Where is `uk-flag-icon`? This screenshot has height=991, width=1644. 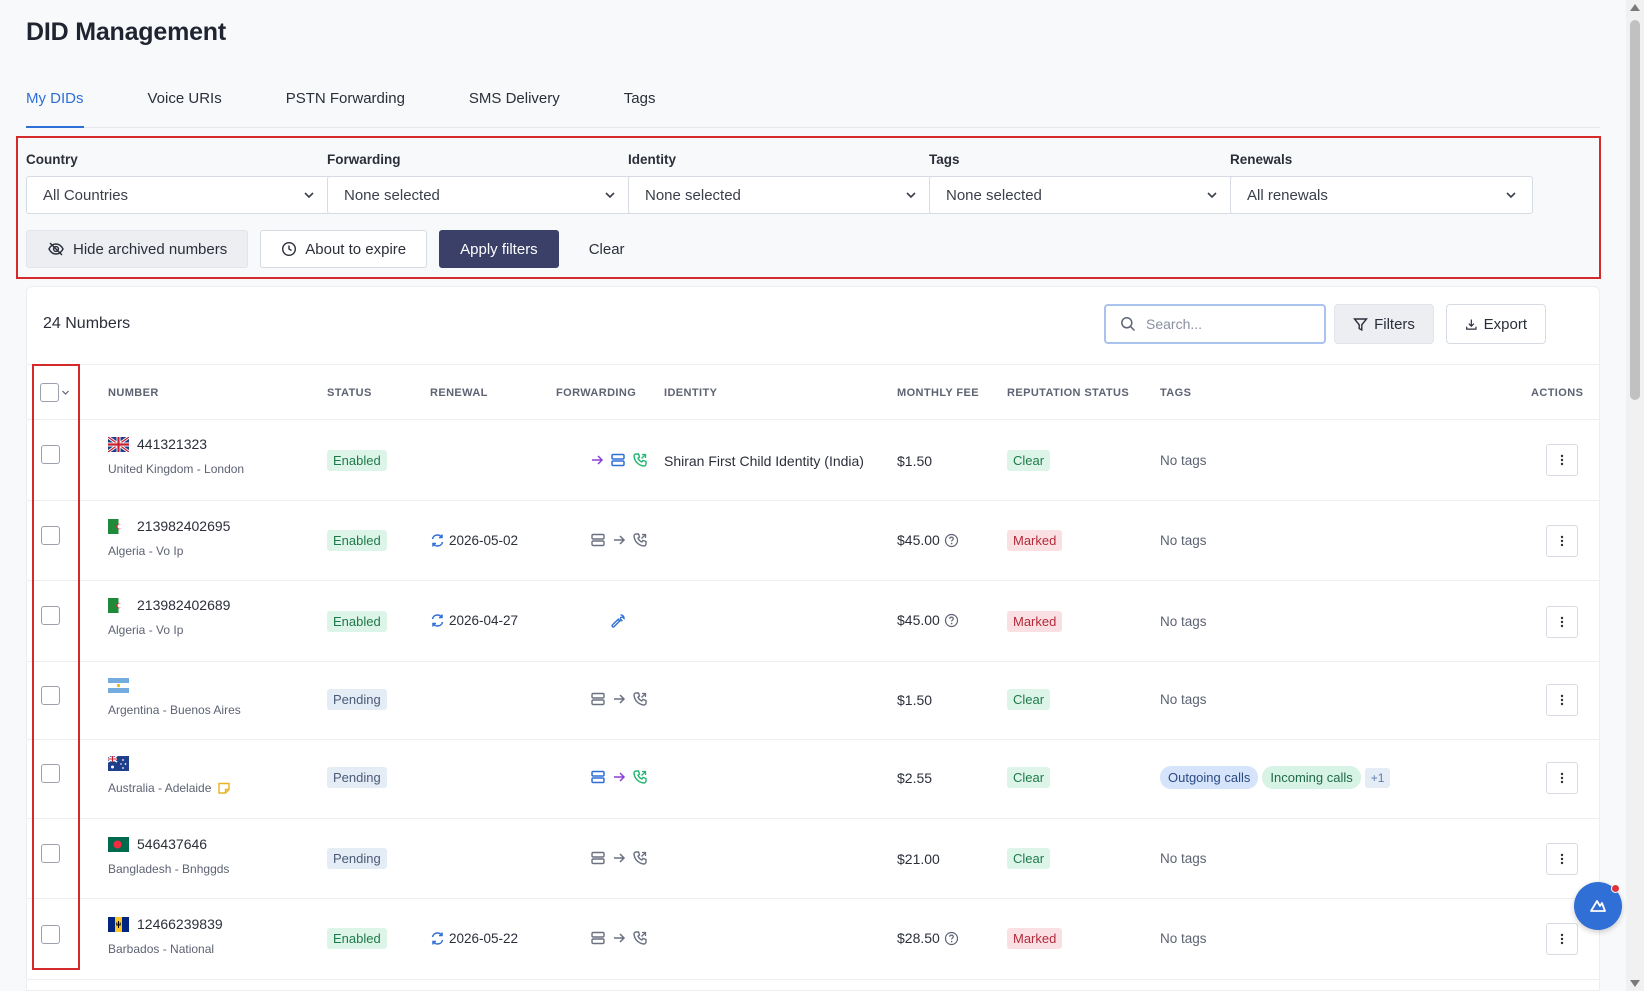 uk-flag-icon is located at coordinates (118, 445).